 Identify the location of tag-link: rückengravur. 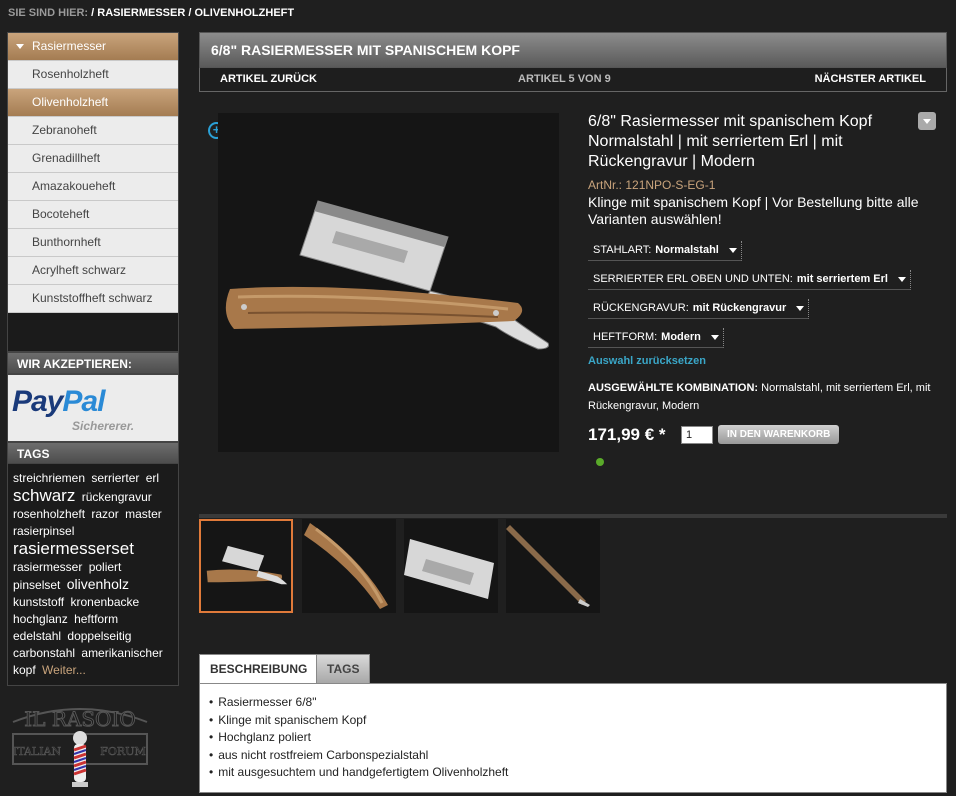
(117, 497).